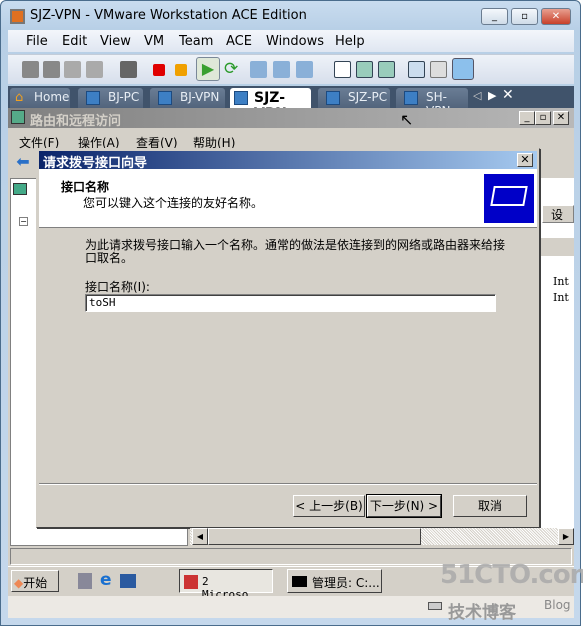  I want to click on tab-label: BJ-VPN, so click(200, 97).